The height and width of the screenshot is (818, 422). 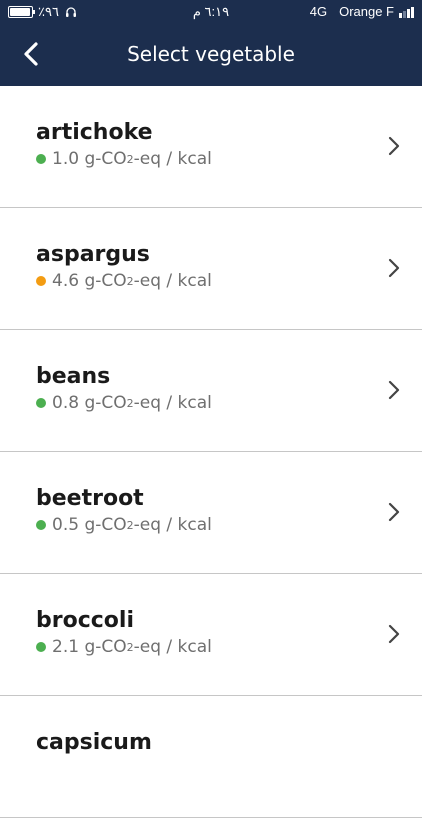 I want to click on emission-number: 2.1, so click(x=66, y=647).